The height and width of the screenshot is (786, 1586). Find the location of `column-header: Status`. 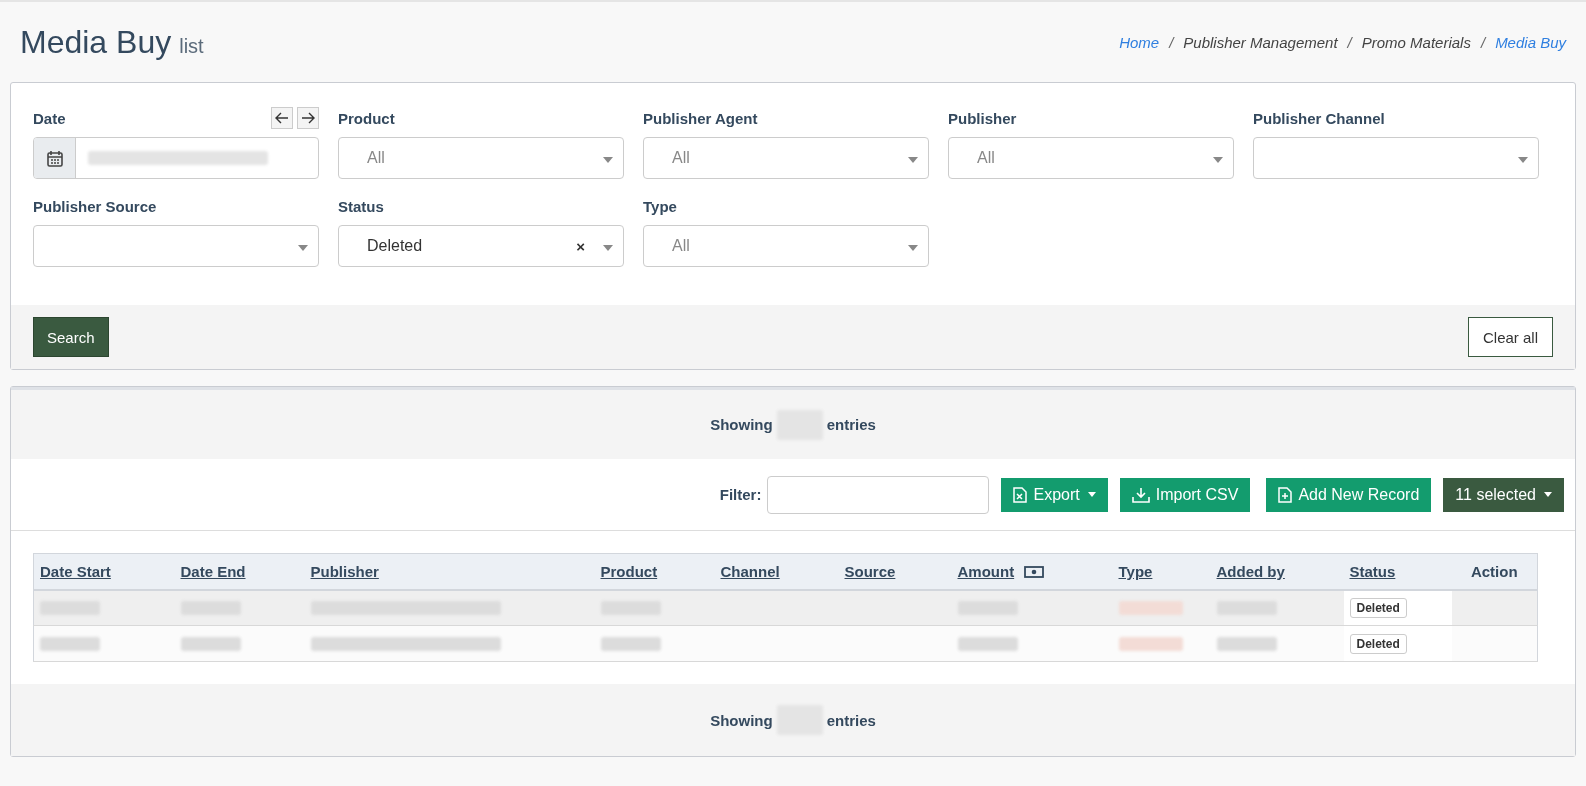

column-header: Status is located at coordinates (1397, 571).